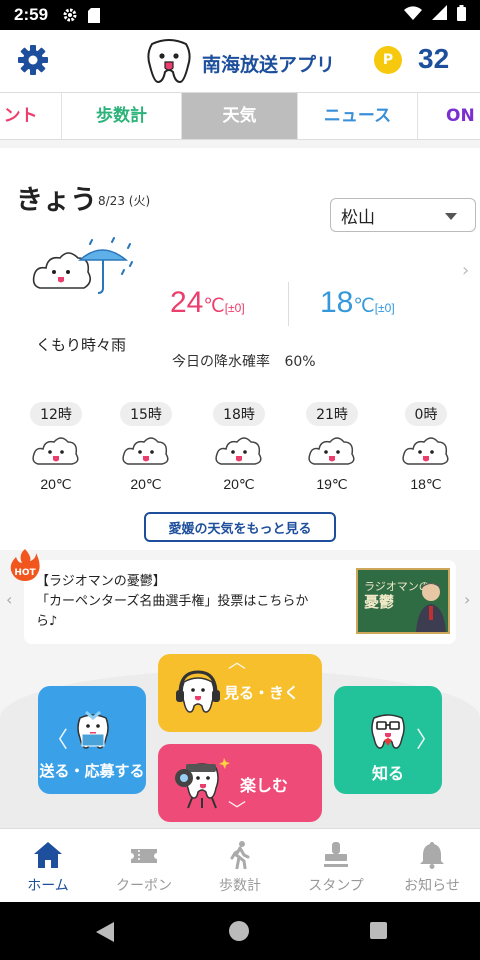  I want to click on nav-home: ホーム, so click(48, 866).